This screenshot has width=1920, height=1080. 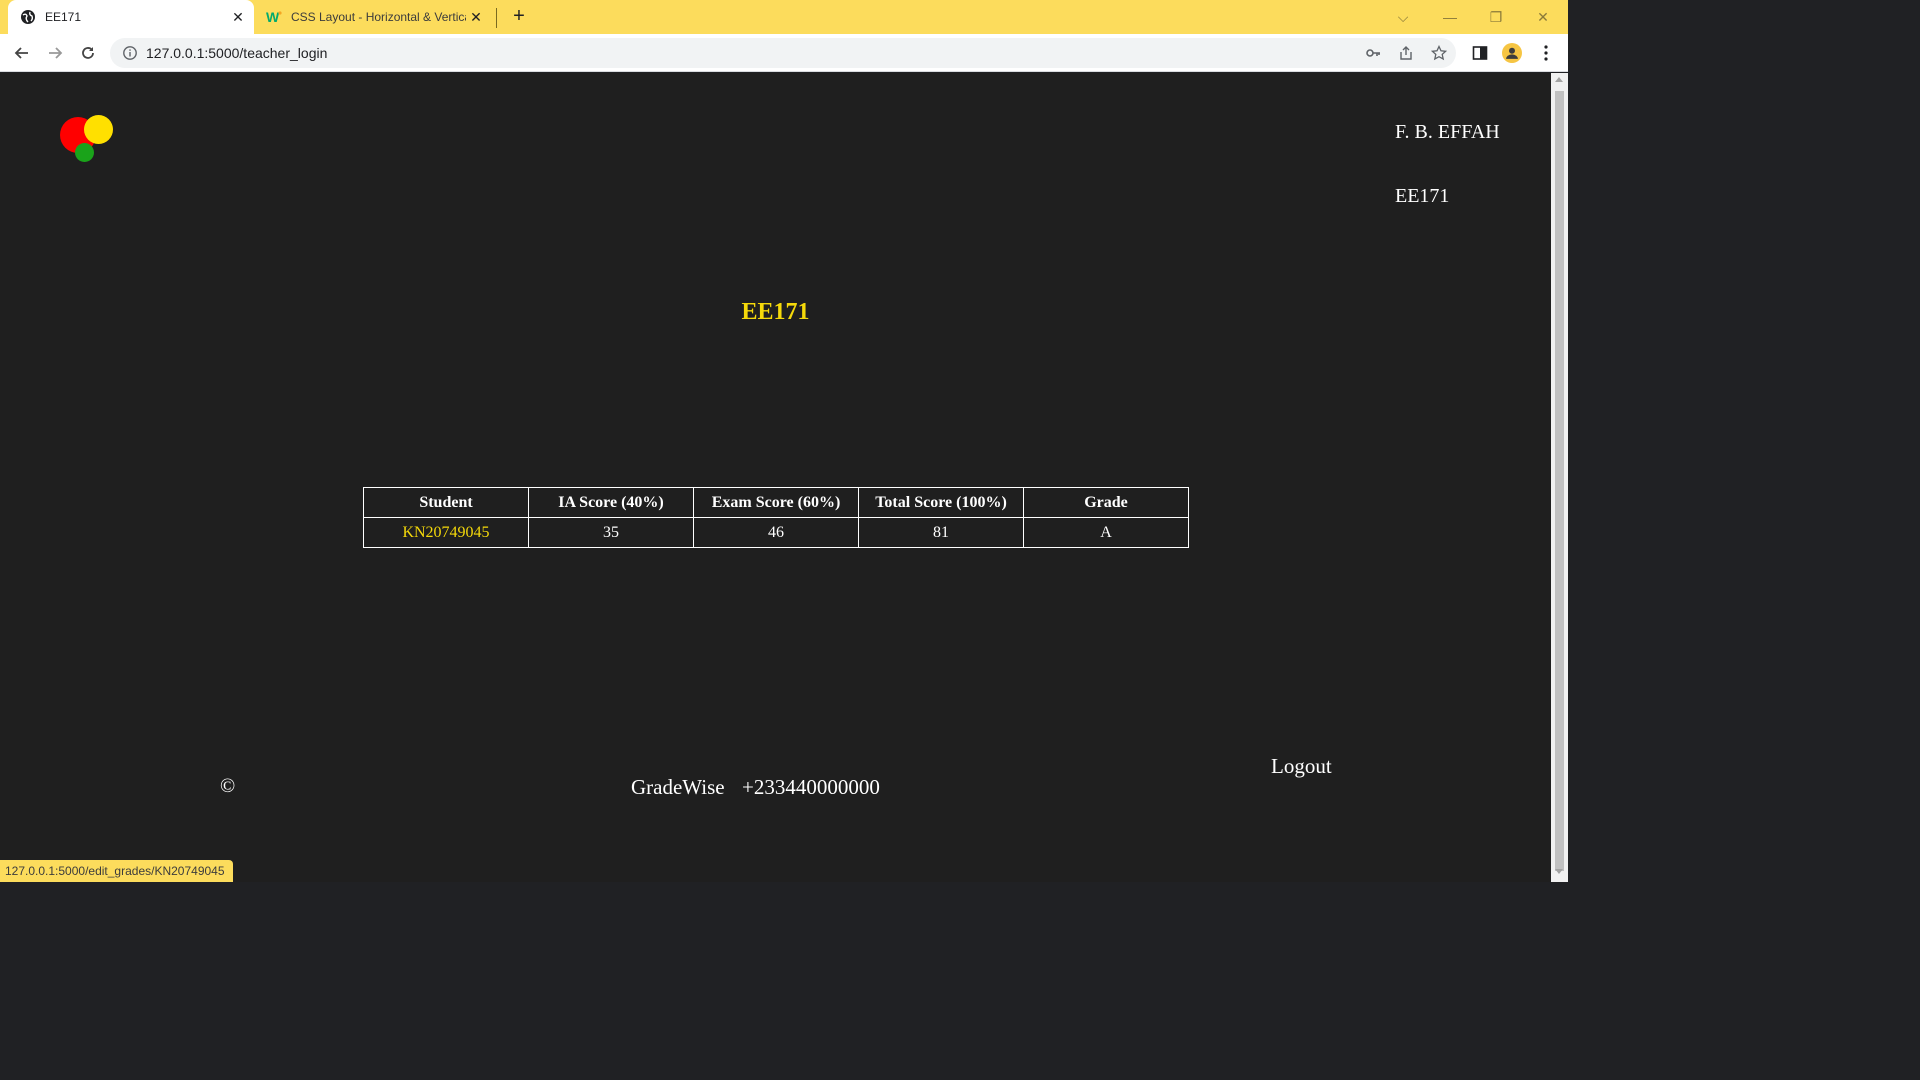 I want to click on user-name: F. B. EFFAH, so click(x=1447, y=132).